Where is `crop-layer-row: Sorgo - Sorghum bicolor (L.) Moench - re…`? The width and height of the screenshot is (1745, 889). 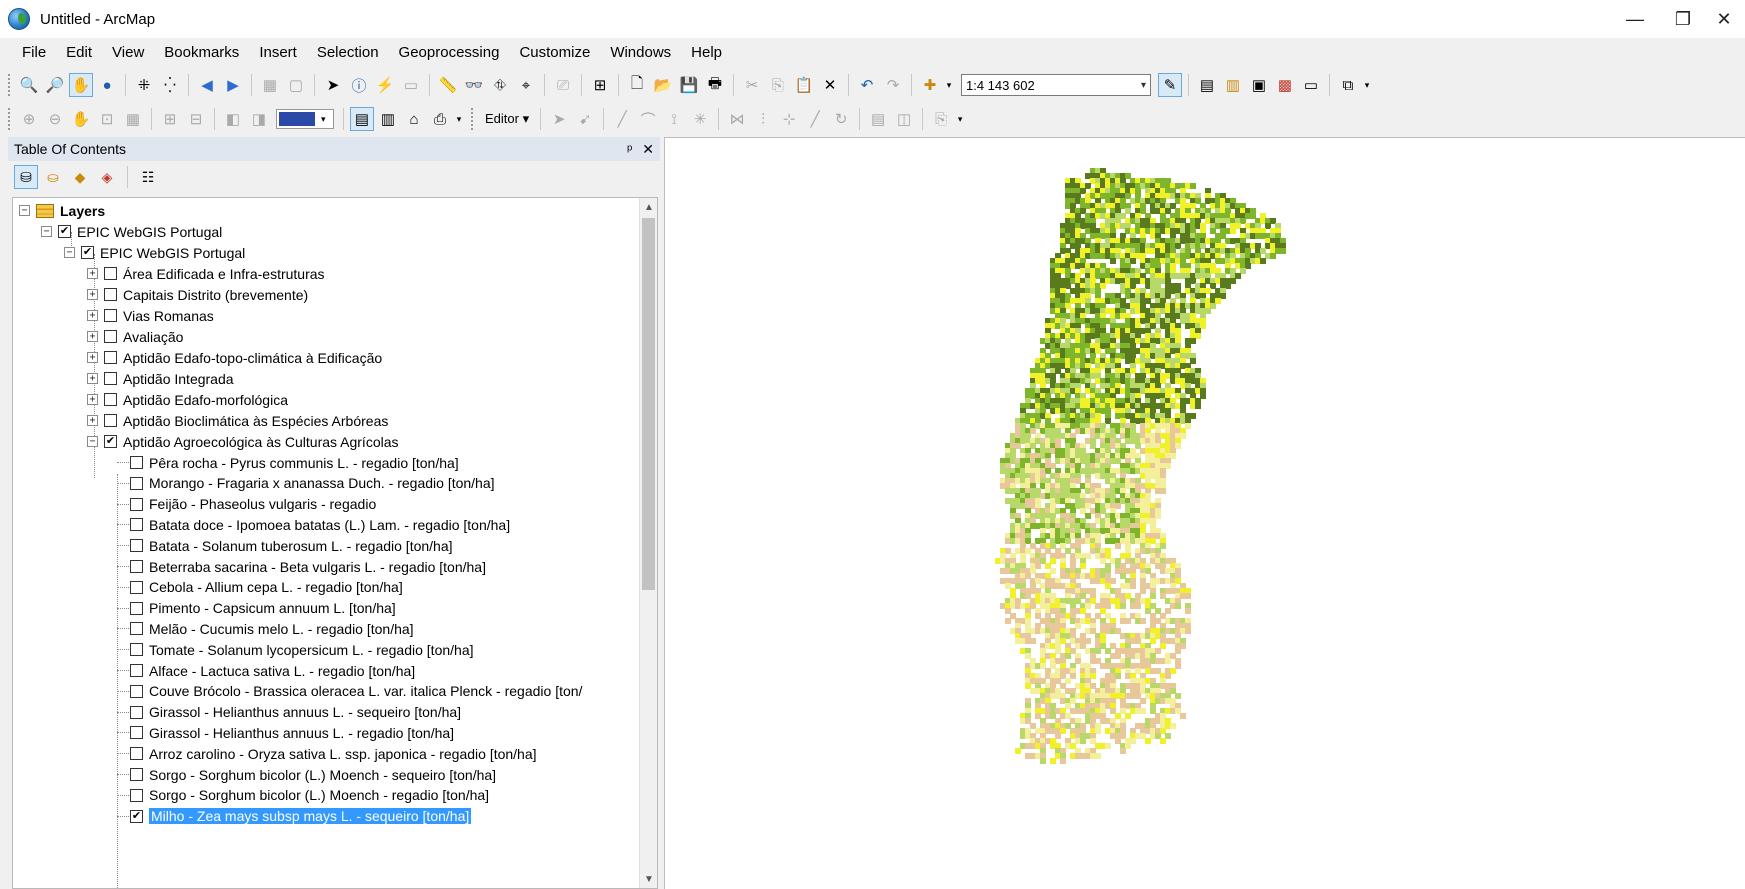 crop-layer-row: Sorgo - Sorghum bicolor (L.) Moench - re… is located at coordinates (309, 795).